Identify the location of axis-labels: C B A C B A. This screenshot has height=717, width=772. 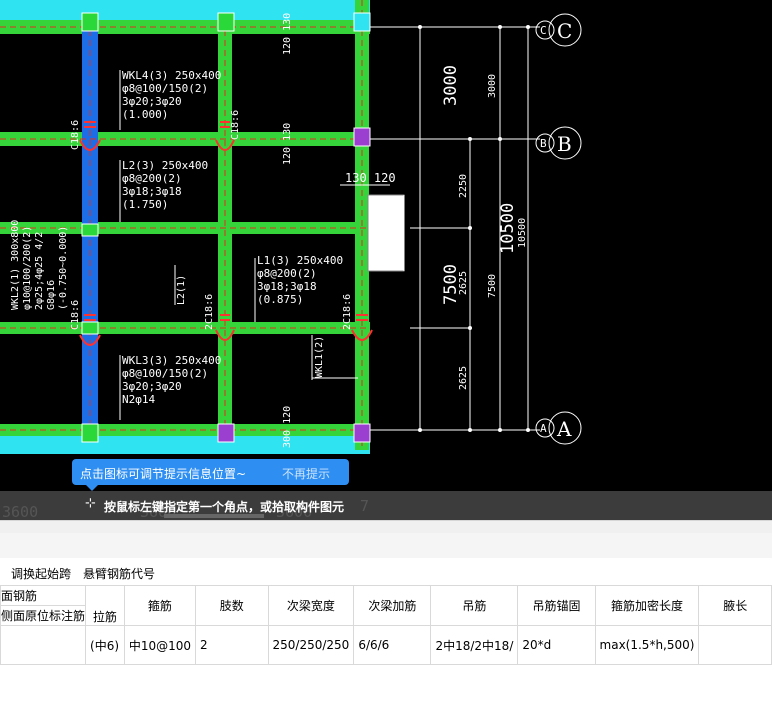
(556, 230).